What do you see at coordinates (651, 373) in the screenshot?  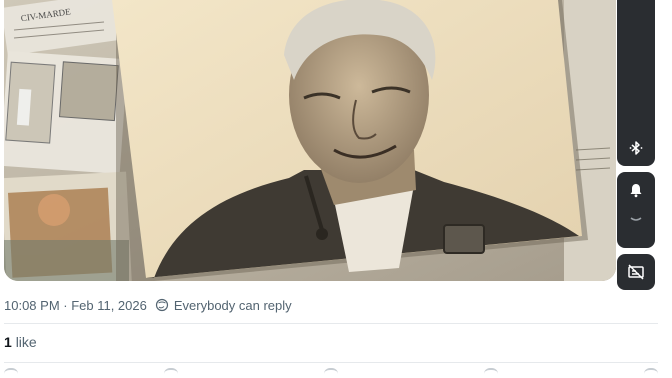 I see `share-icon` at bounding box center [651, 373].